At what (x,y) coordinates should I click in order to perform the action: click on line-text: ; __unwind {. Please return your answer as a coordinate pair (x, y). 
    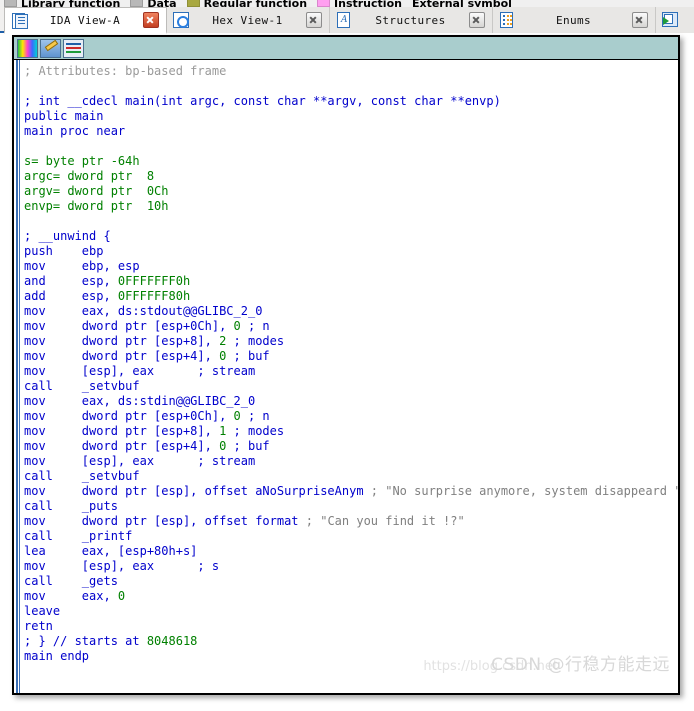
    Looking at the image, I should click on (67, 236).